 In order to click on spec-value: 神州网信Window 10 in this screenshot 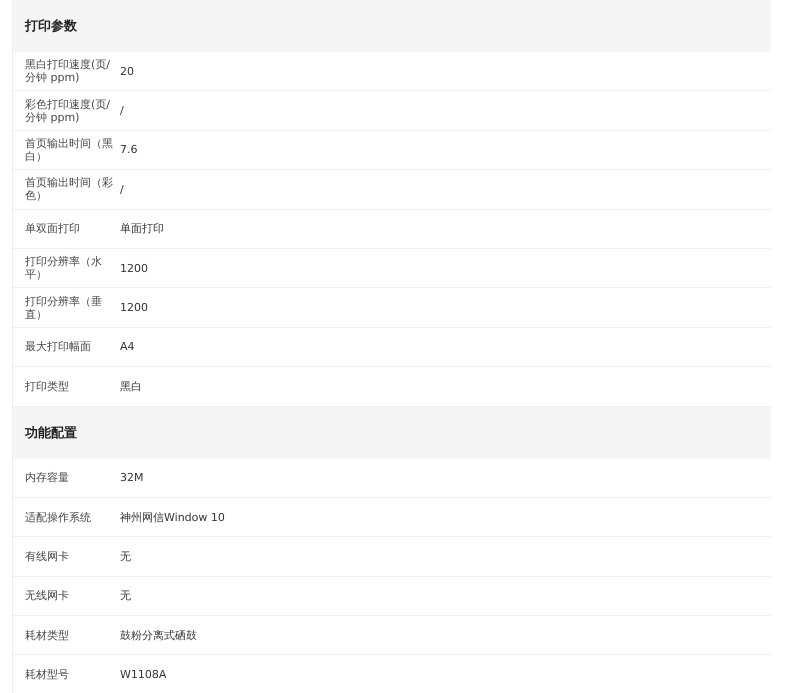, I will do `click(172, 517)`.